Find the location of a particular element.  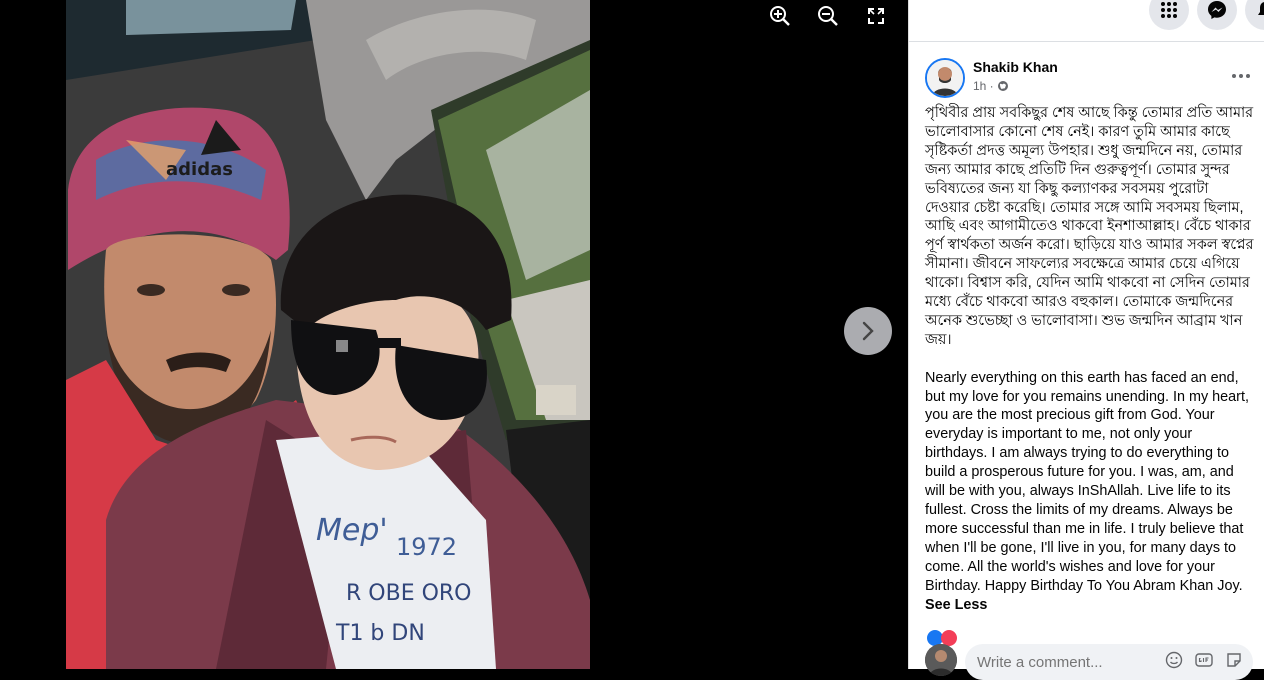

gif-icon is located at coordinates (1204, 660).